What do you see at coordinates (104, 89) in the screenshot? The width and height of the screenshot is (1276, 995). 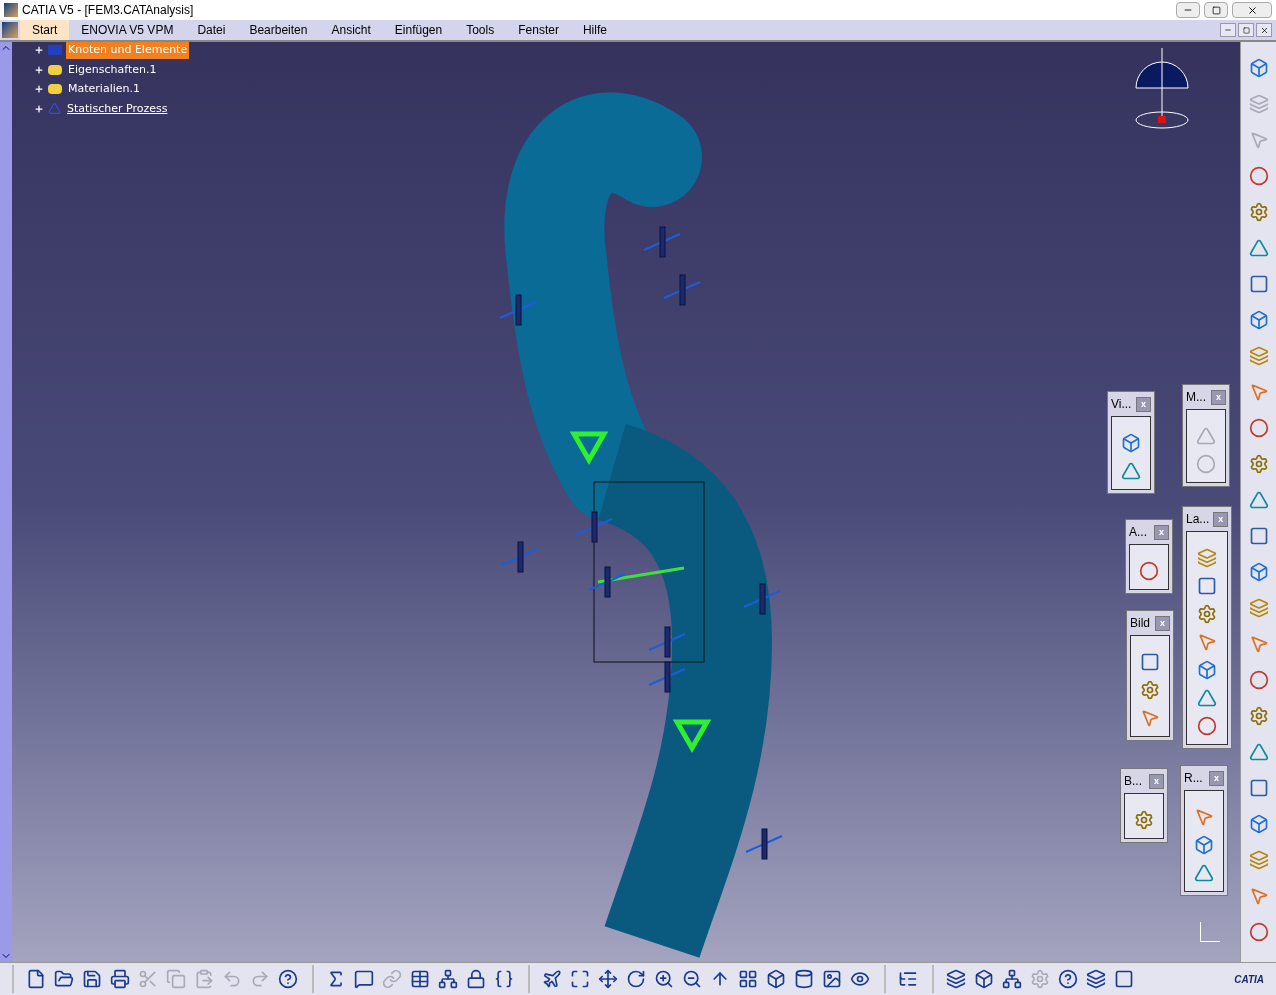 I see `tree-item: Materialien.1` at bounding box center [104, 89].